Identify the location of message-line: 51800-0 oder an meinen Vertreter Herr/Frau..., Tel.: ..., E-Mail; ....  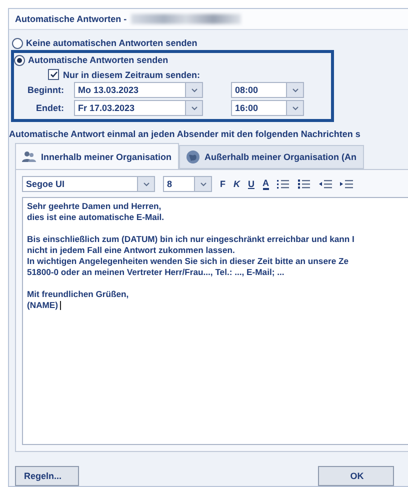
(156, 272).